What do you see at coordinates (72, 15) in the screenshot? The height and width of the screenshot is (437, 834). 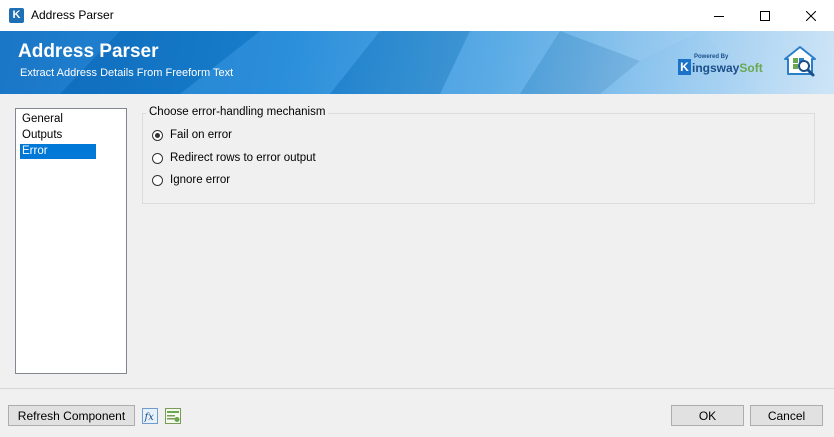 I see `window-title: Address Parser` at bounding box center [72, 15].